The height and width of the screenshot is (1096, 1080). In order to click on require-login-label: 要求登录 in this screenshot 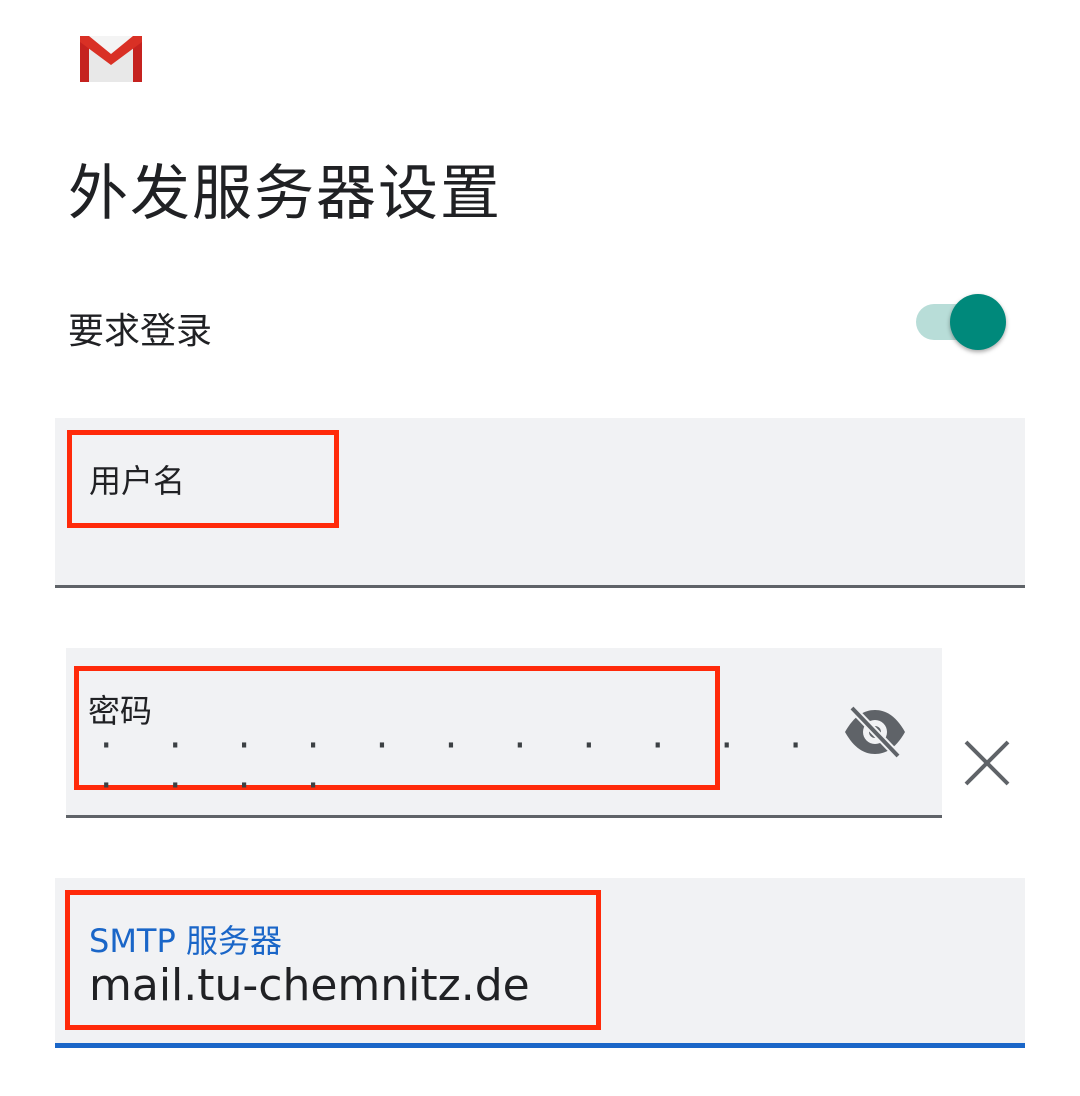, I will do `click(140, 331)`.